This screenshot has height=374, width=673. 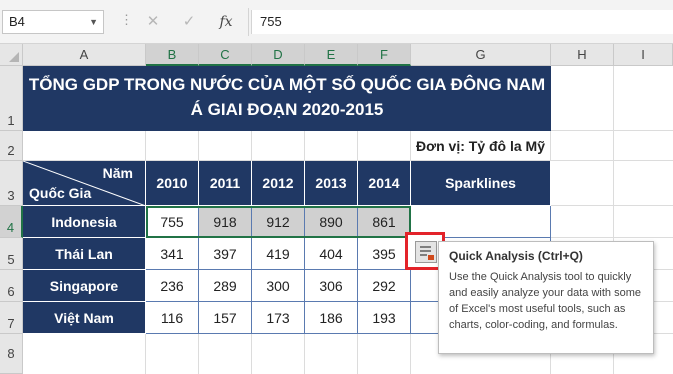 What do you see at coordinates (384, 254) in the screenshot?
I see `data-cell: 395` at bounding box center [384, 254].